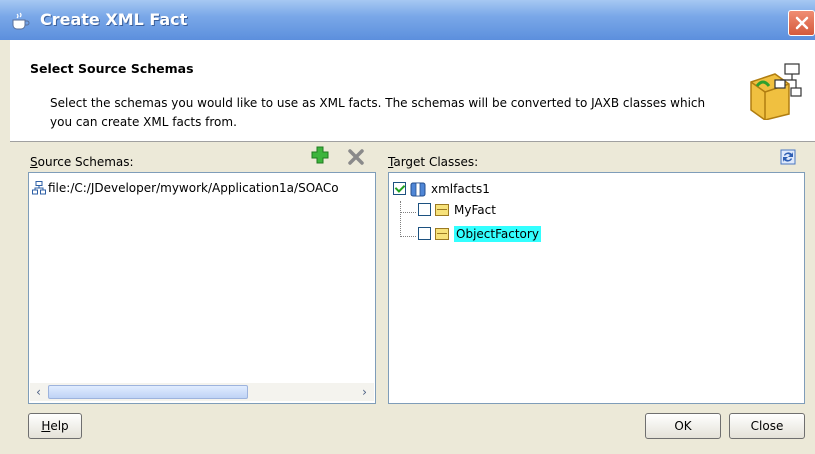 This screenshot has height=454, width=815. I want to click on myfact-checkbox, so click(424, 209).